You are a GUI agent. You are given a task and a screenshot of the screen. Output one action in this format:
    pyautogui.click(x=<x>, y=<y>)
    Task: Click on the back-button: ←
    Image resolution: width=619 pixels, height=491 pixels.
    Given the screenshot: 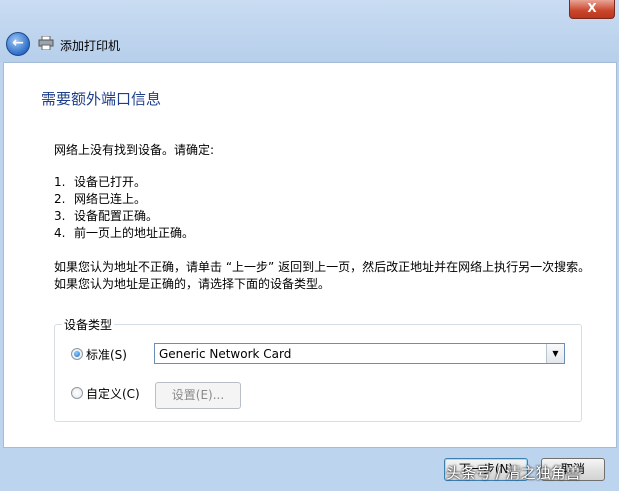 What is the action you would take?
    pyautogui.click(x=18, y=44)
    